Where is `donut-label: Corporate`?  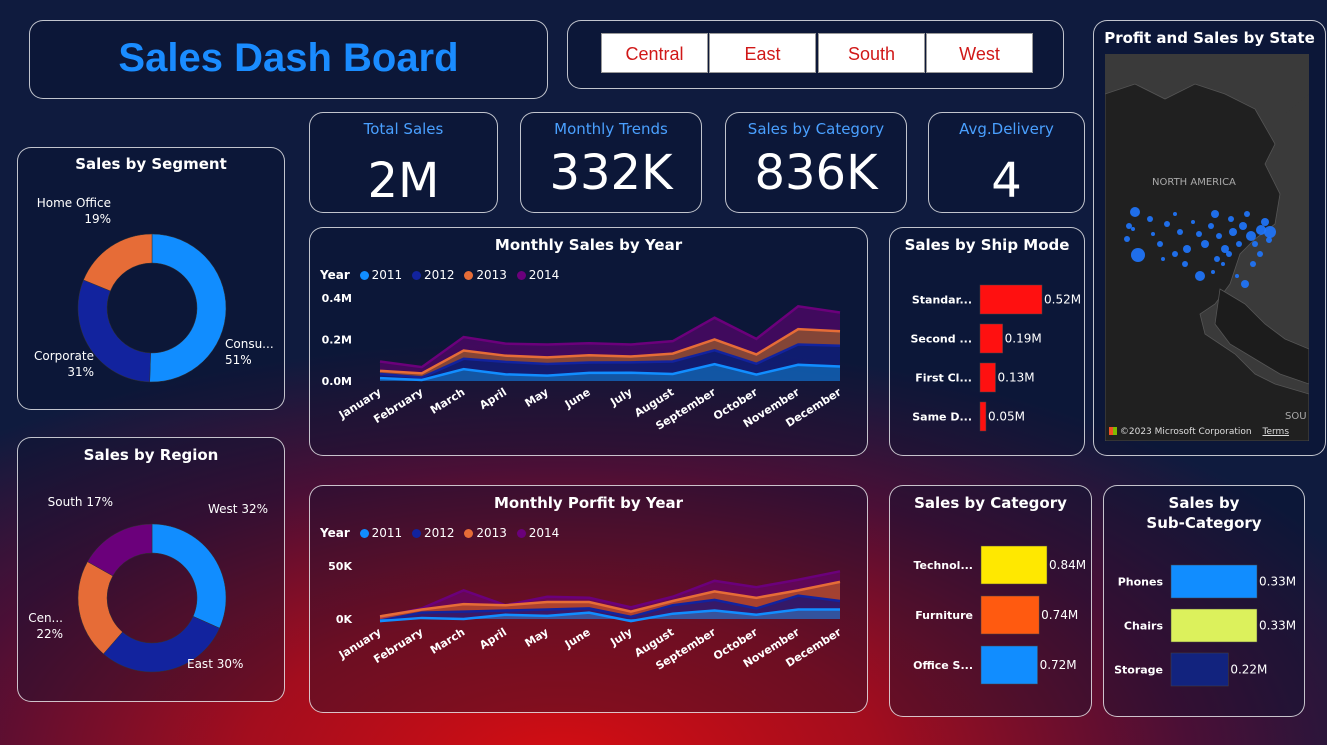
donut-label: Corporate is located at coordinates (64, 356).